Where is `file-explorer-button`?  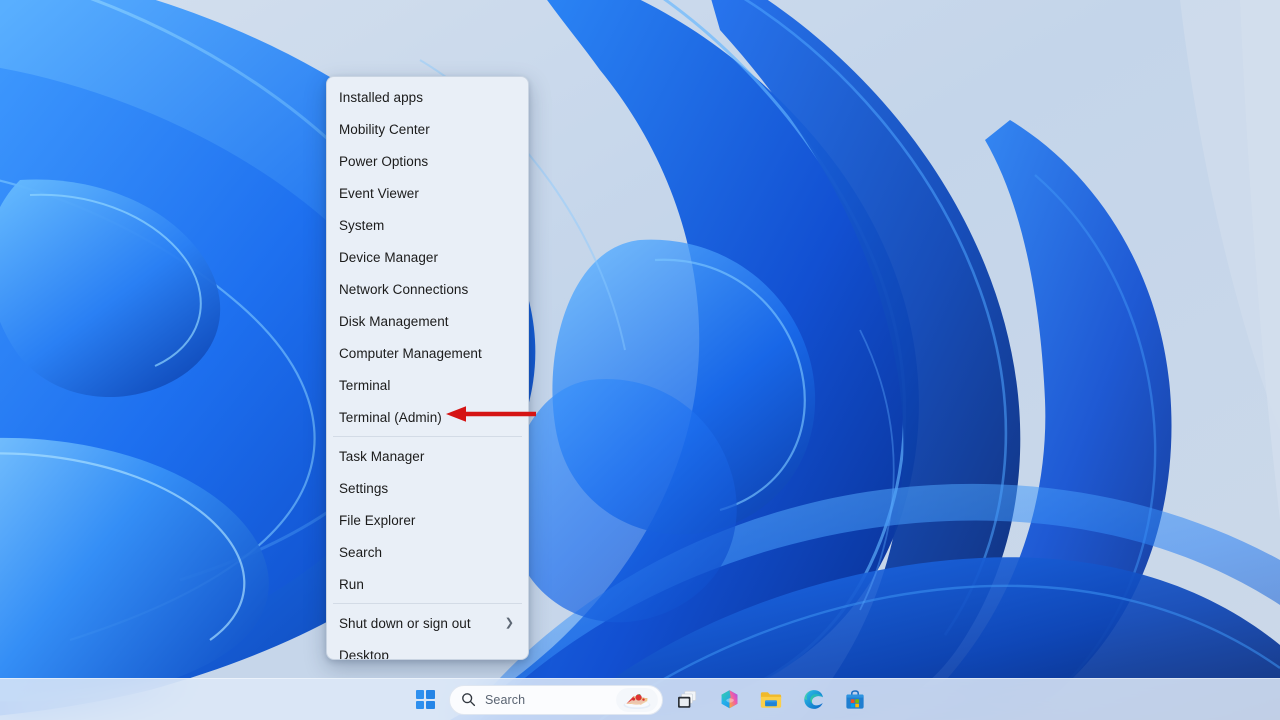
file-explorer-button is located at coordinates (771, 700).